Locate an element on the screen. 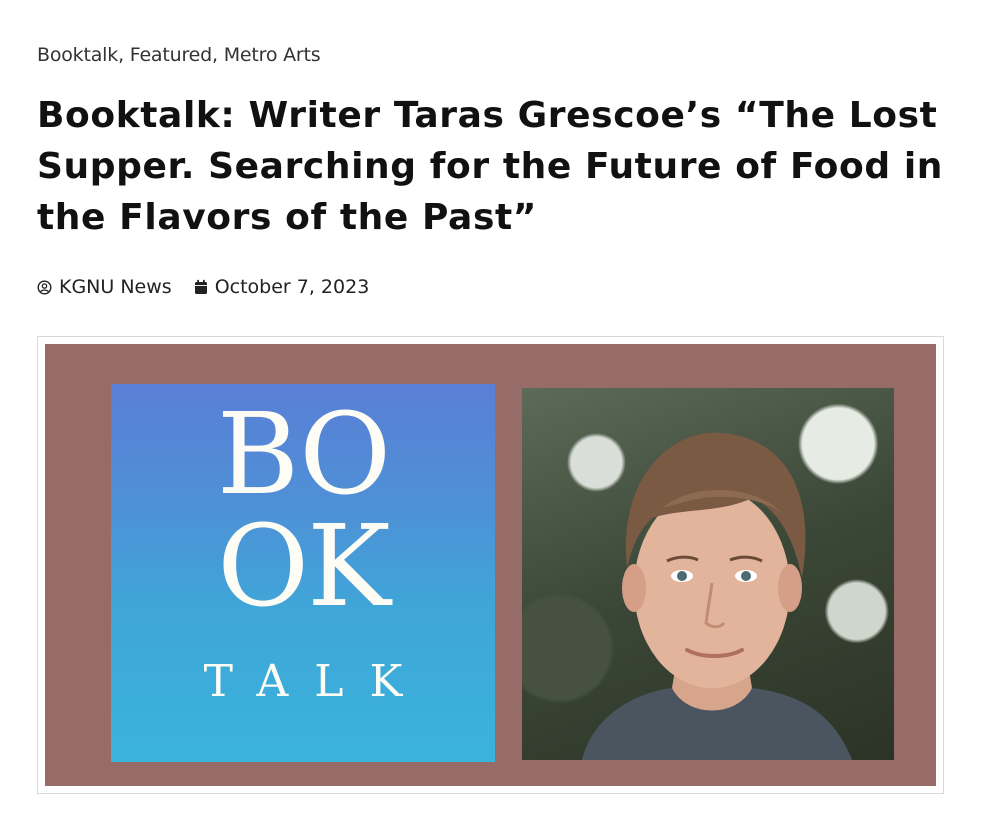  logo-line-1: BO is located at coordinates (303, 455).